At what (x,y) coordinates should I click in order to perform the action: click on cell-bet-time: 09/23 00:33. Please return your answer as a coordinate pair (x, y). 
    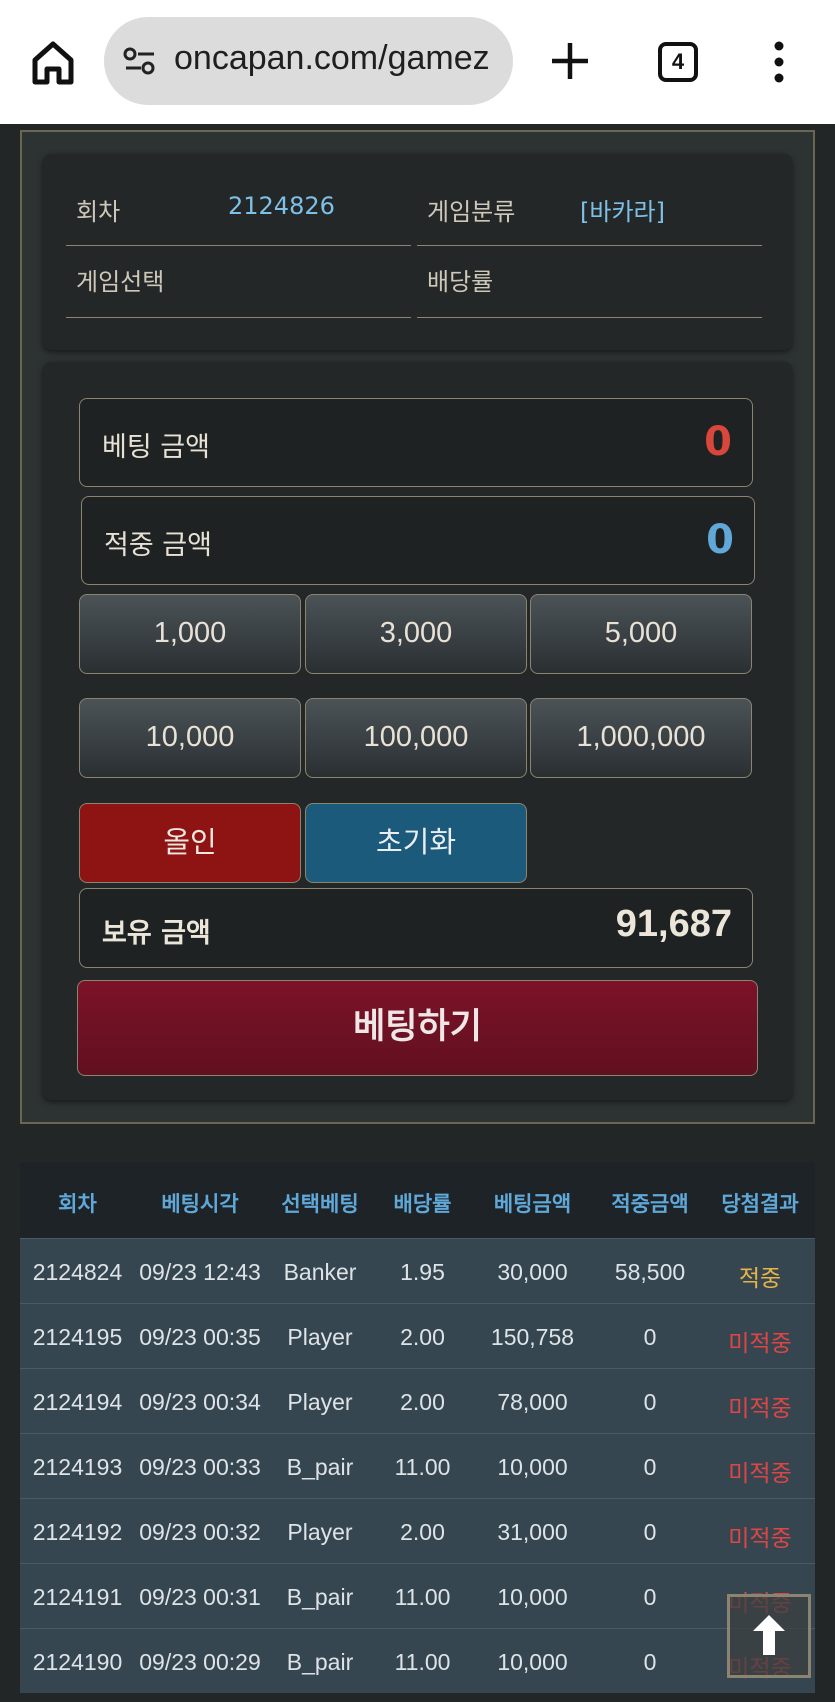
    Looking at the image, I should click on (200, 1467).